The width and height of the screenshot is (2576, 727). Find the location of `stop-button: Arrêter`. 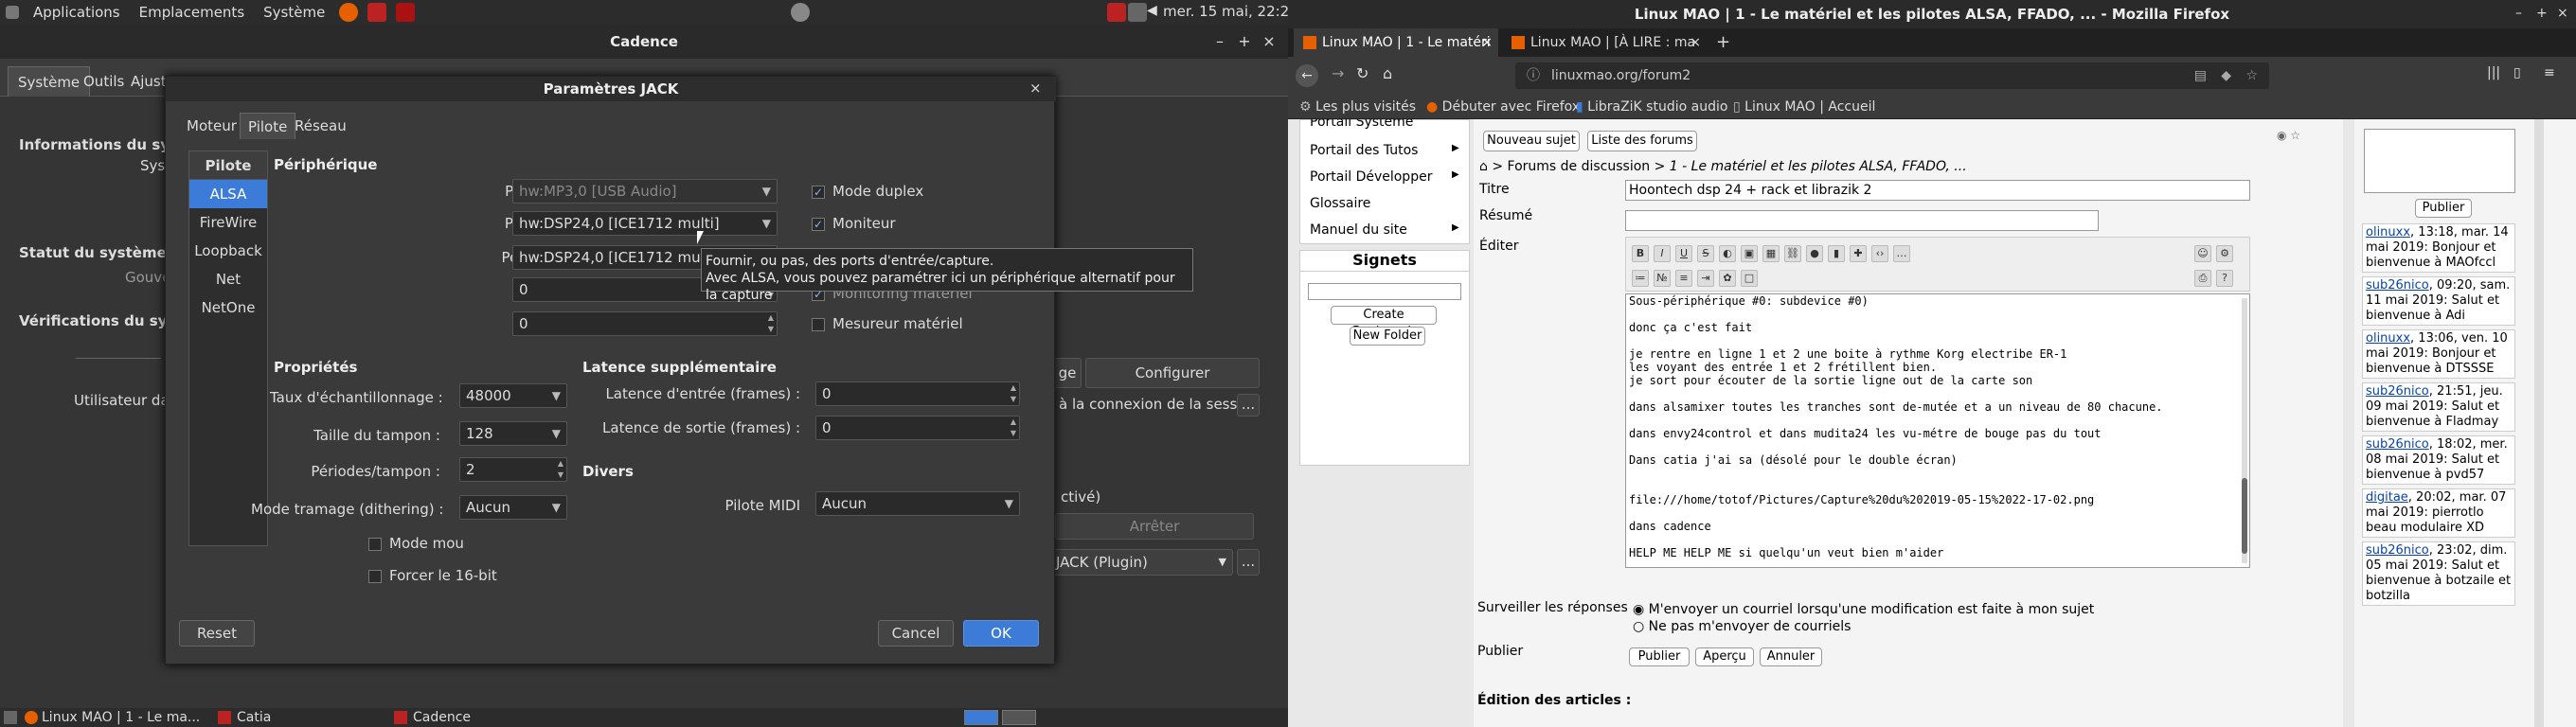

stop-button: Arrêter is located at coordinates (1154, 526).